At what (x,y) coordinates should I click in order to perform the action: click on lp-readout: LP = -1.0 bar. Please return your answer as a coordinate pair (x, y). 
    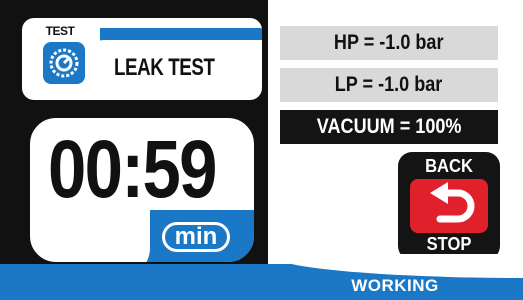
    Looking at the image, I should click on (389, 85).